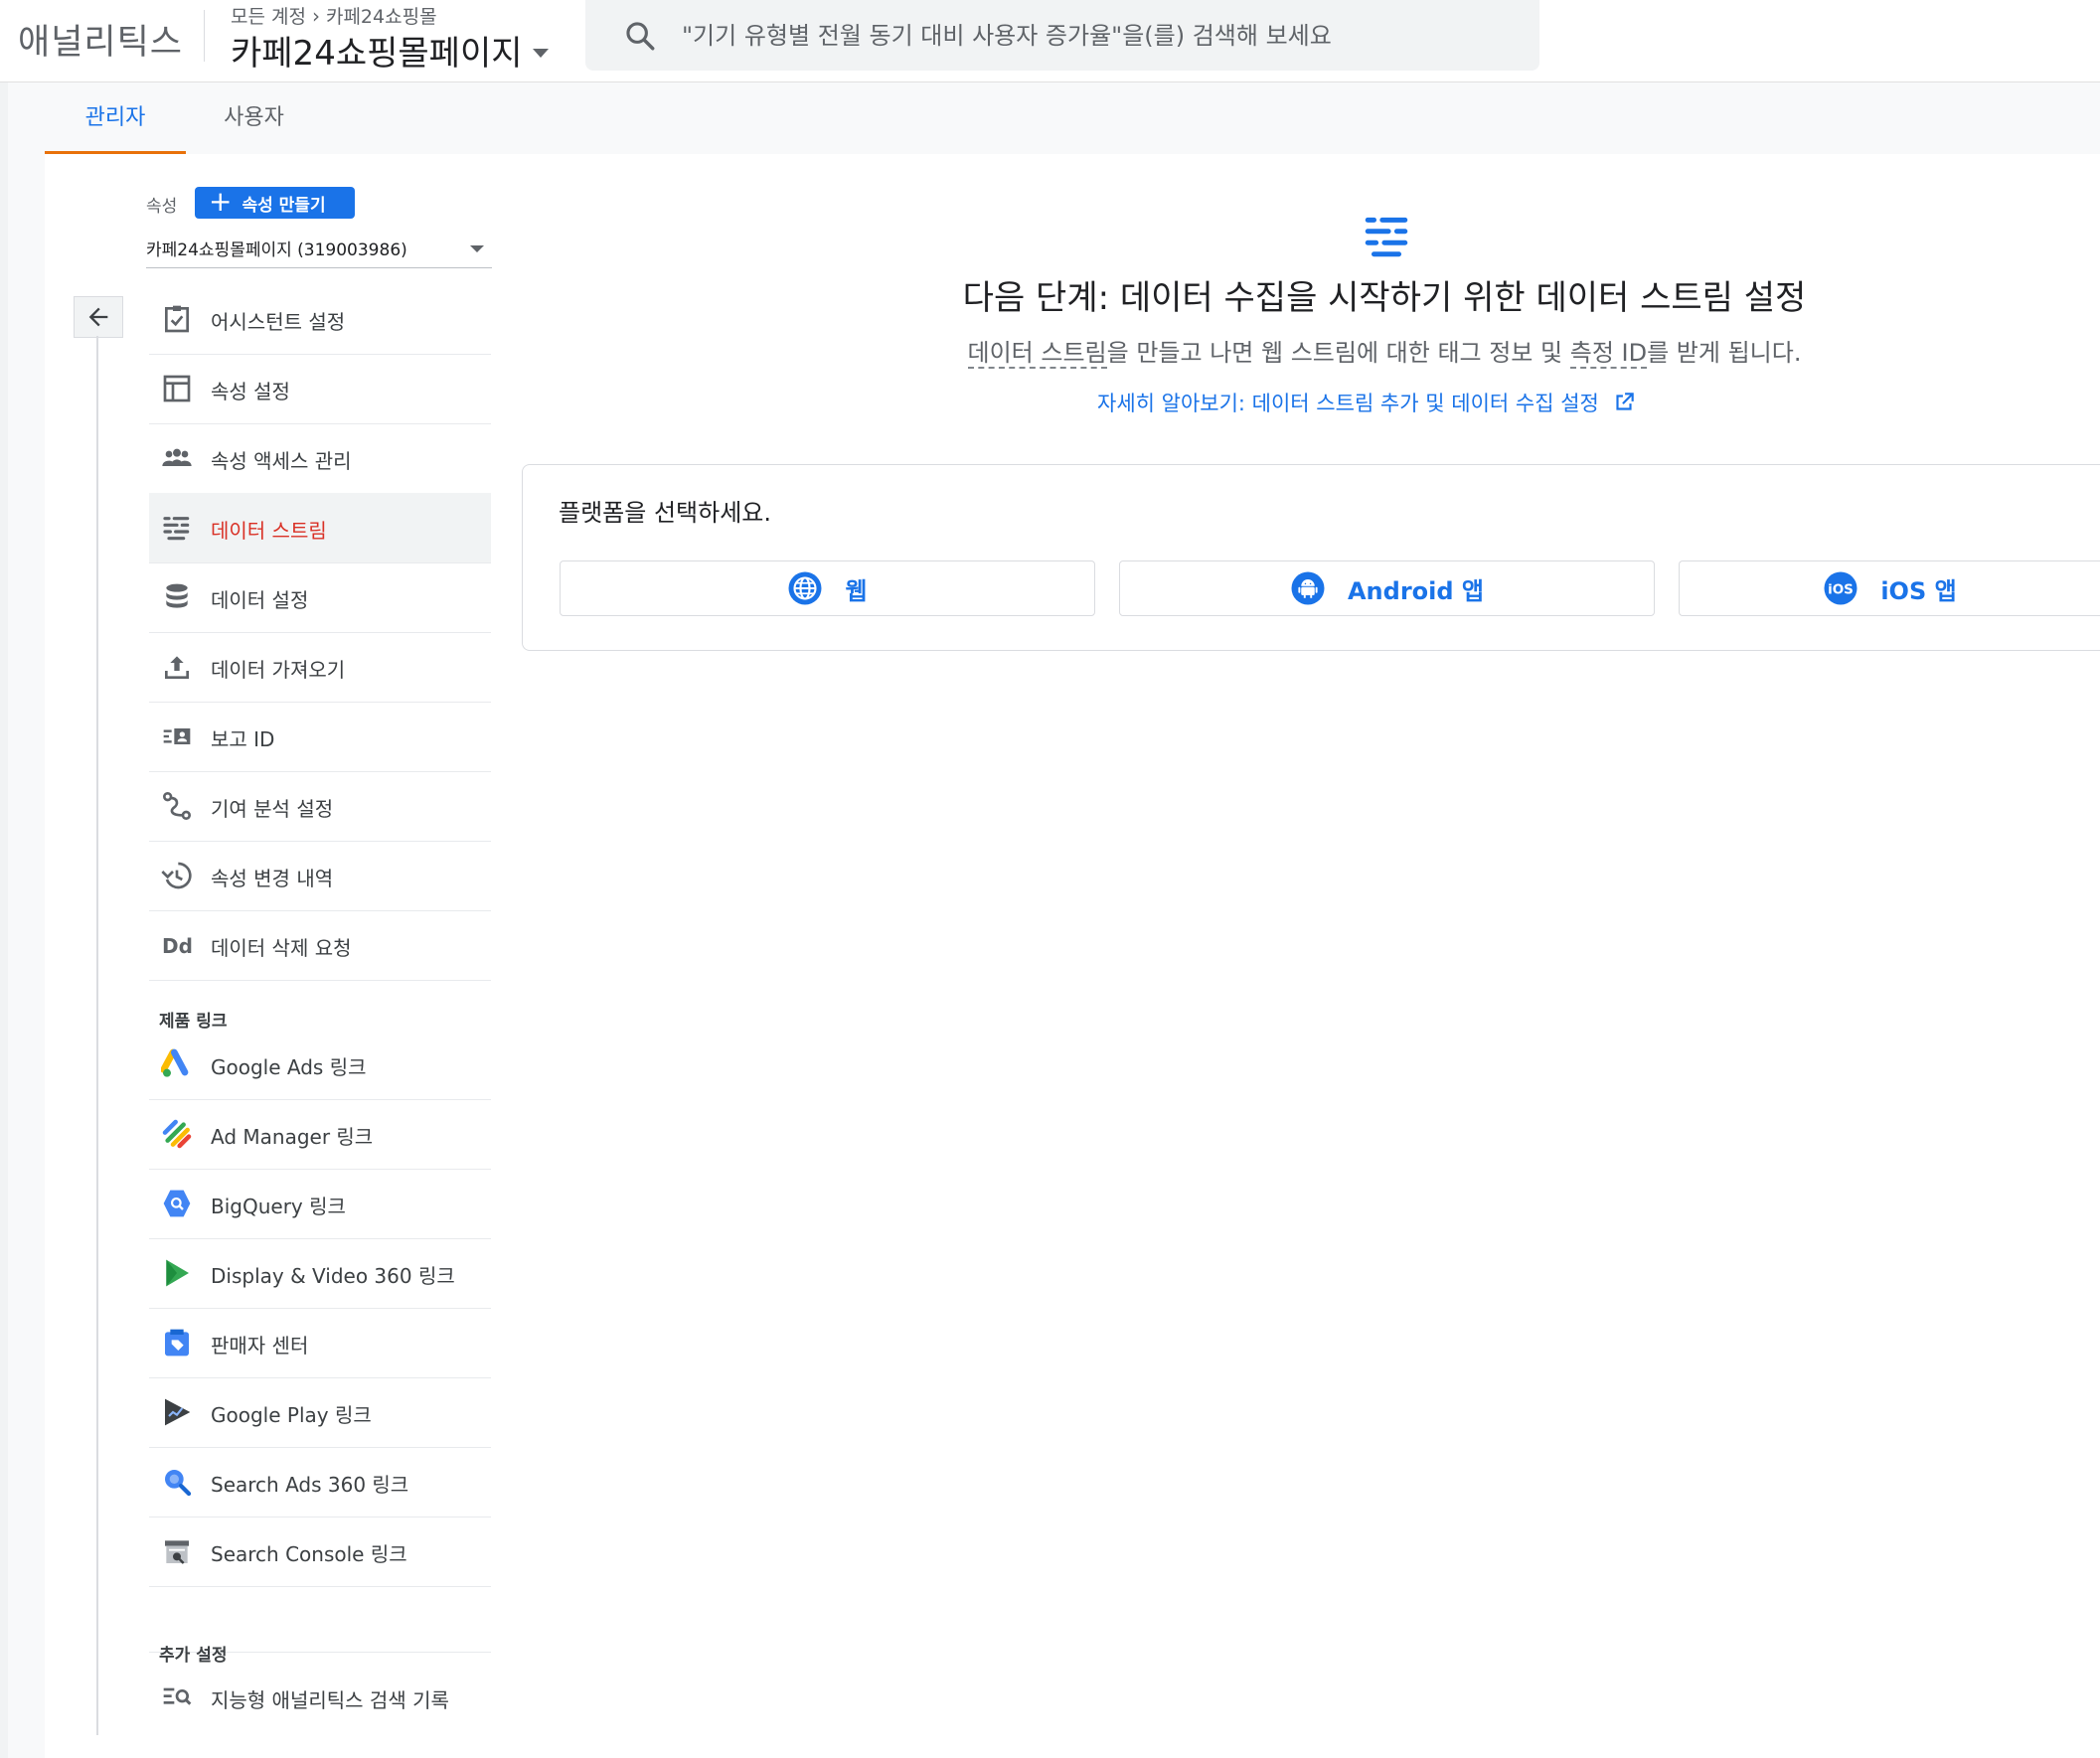 The width and height of the screenshot is (2100, 1758). What do you see at coordinates (193, 1022) in the screenshot?
I see `section-title-product-links: 제품 링크` at bounding box center [193, 1022].